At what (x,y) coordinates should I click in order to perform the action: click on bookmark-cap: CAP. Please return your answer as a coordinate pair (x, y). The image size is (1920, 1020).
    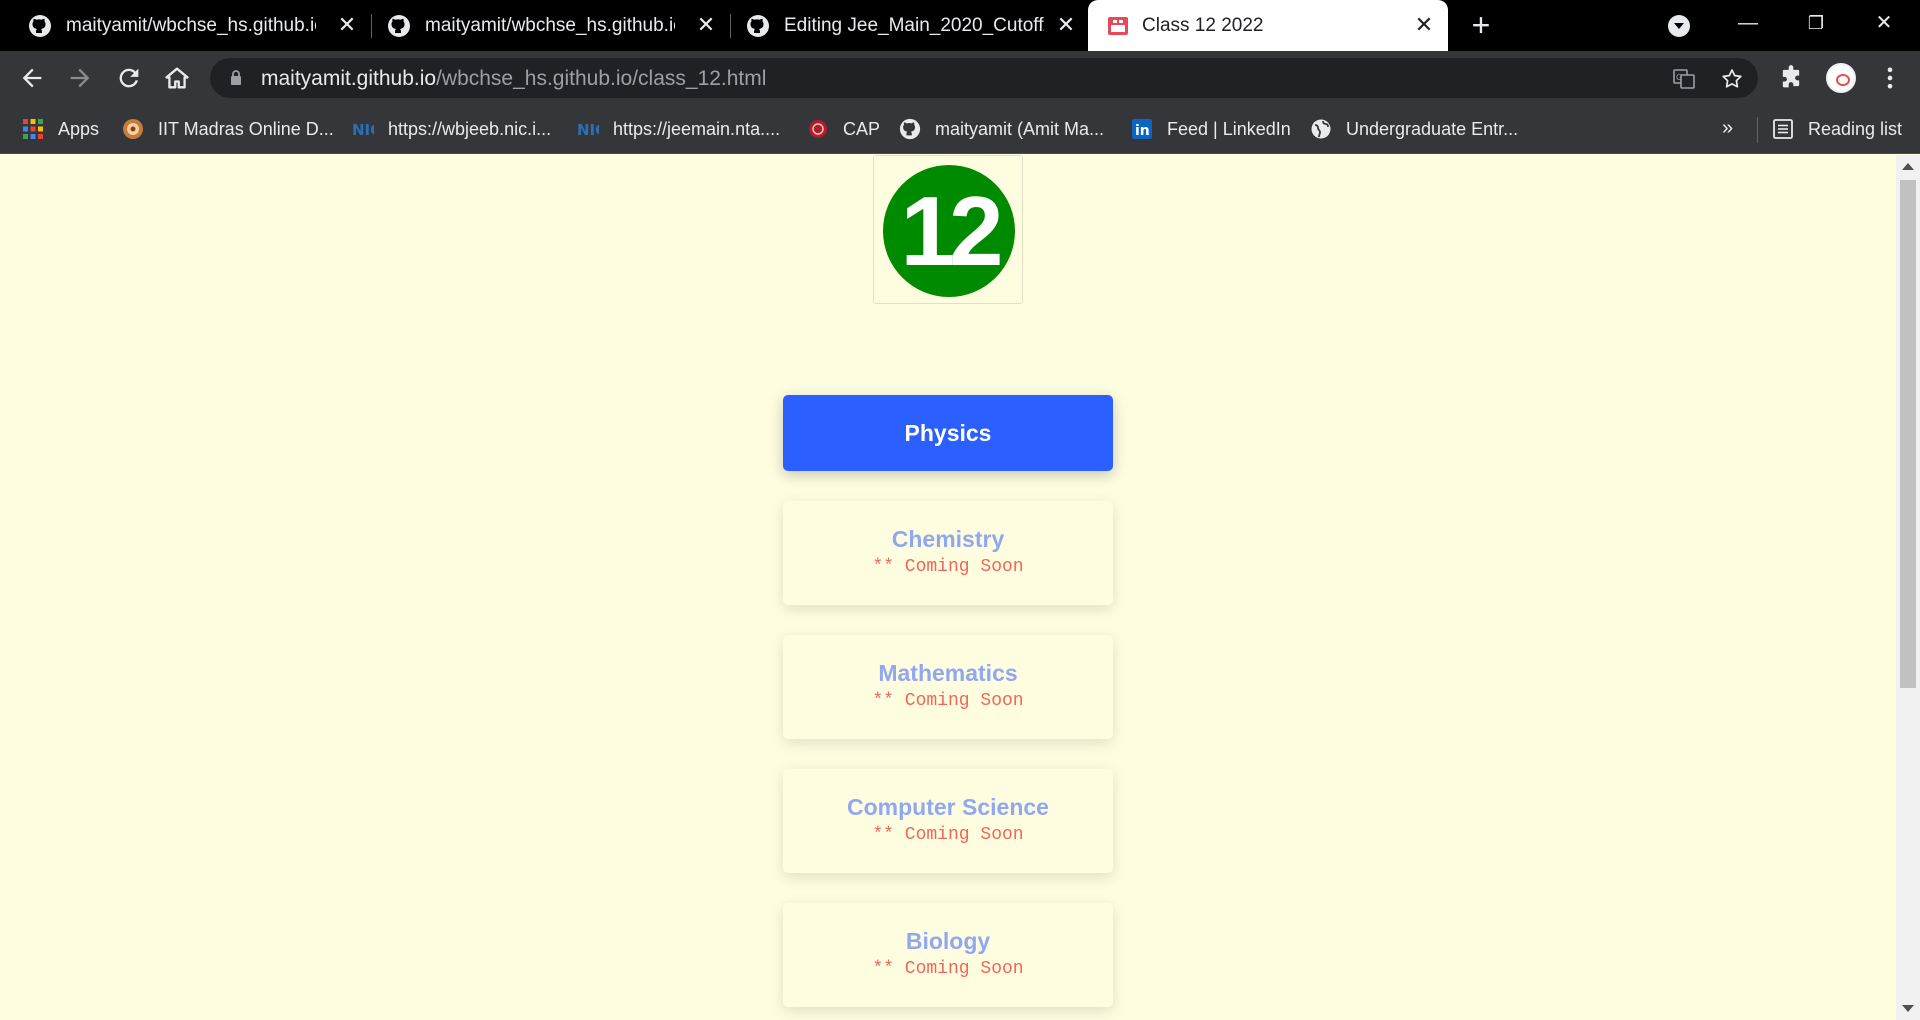
    Looking at the image, I should click on (843, 129).